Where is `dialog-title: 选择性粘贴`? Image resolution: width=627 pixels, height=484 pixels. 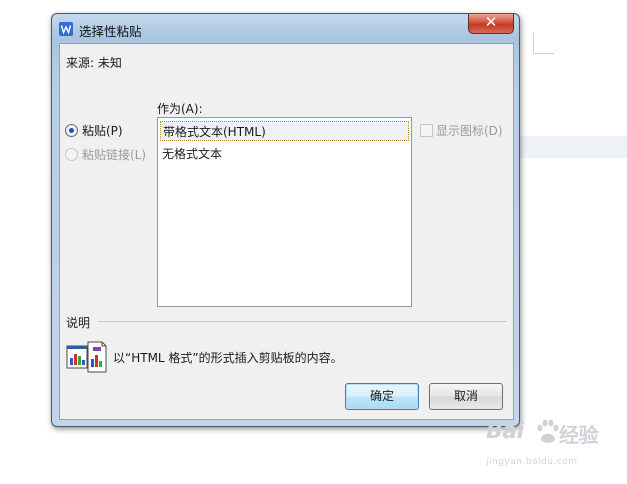 dialog-title: 选择性粘贴 is located at coordinates (110, 31).